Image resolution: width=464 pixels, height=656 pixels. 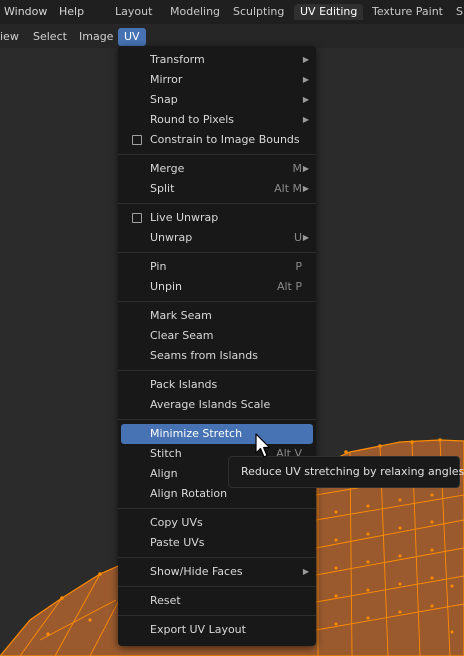 What do you see at coordinates (232, 36) in the screenshot?
I see `editor-header: iew Select Image UV` at bounding box center [232, 36].